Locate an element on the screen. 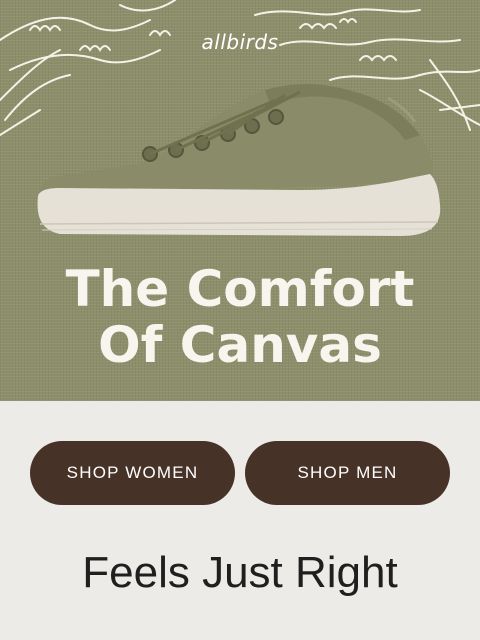  brand-logo: allbirds is located at coordinates (240, 42).